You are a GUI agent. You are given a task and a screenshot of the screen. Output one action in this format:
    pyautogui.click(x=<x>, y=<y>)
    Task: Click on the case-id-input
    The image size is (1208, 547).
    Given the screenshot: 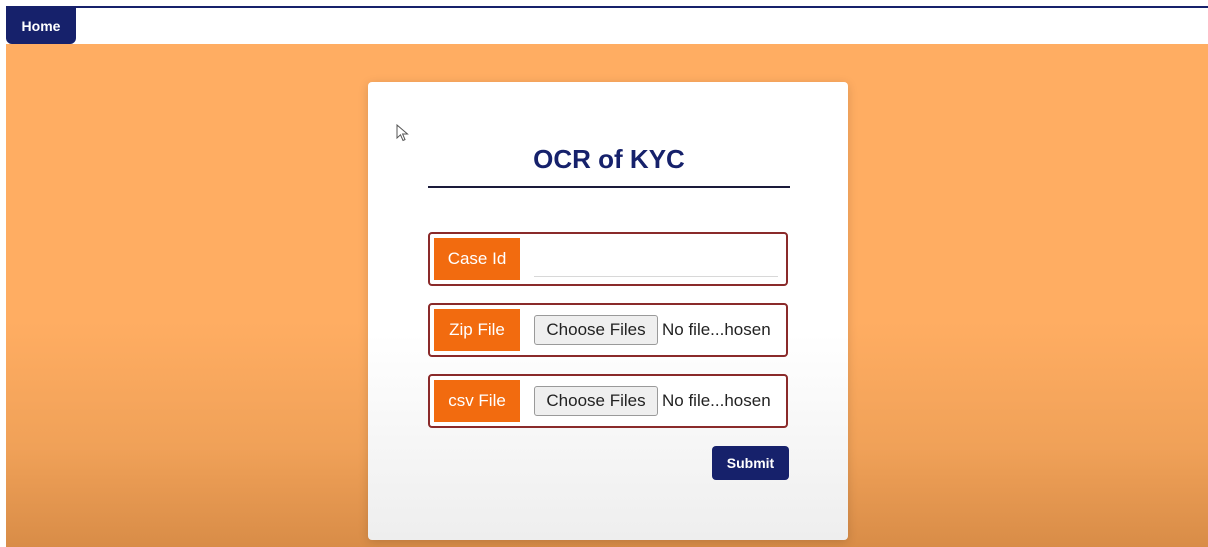 What is the action you would take?
    pyautogui.click(x=656, y=259)
    